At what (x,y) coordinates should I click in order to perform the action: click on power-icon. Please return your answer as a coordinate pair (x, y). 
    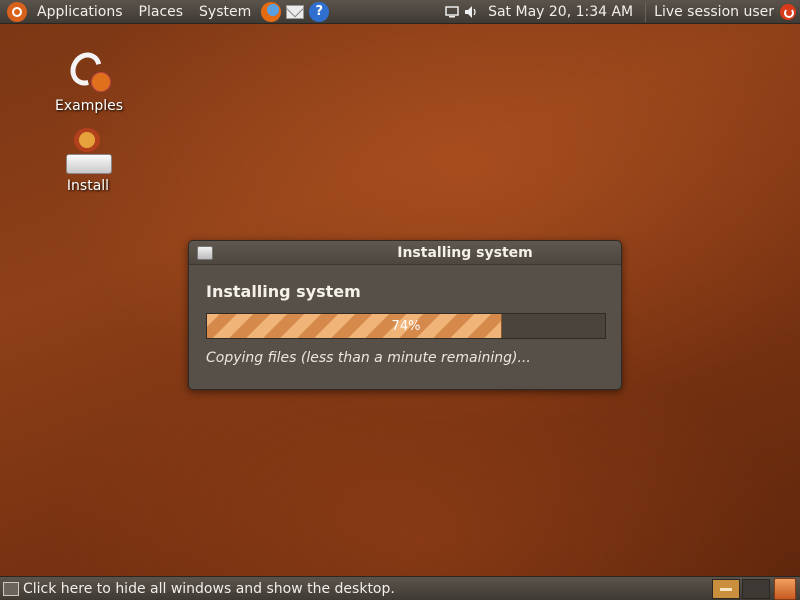
    Looking at the image, I should click on (788, 11).